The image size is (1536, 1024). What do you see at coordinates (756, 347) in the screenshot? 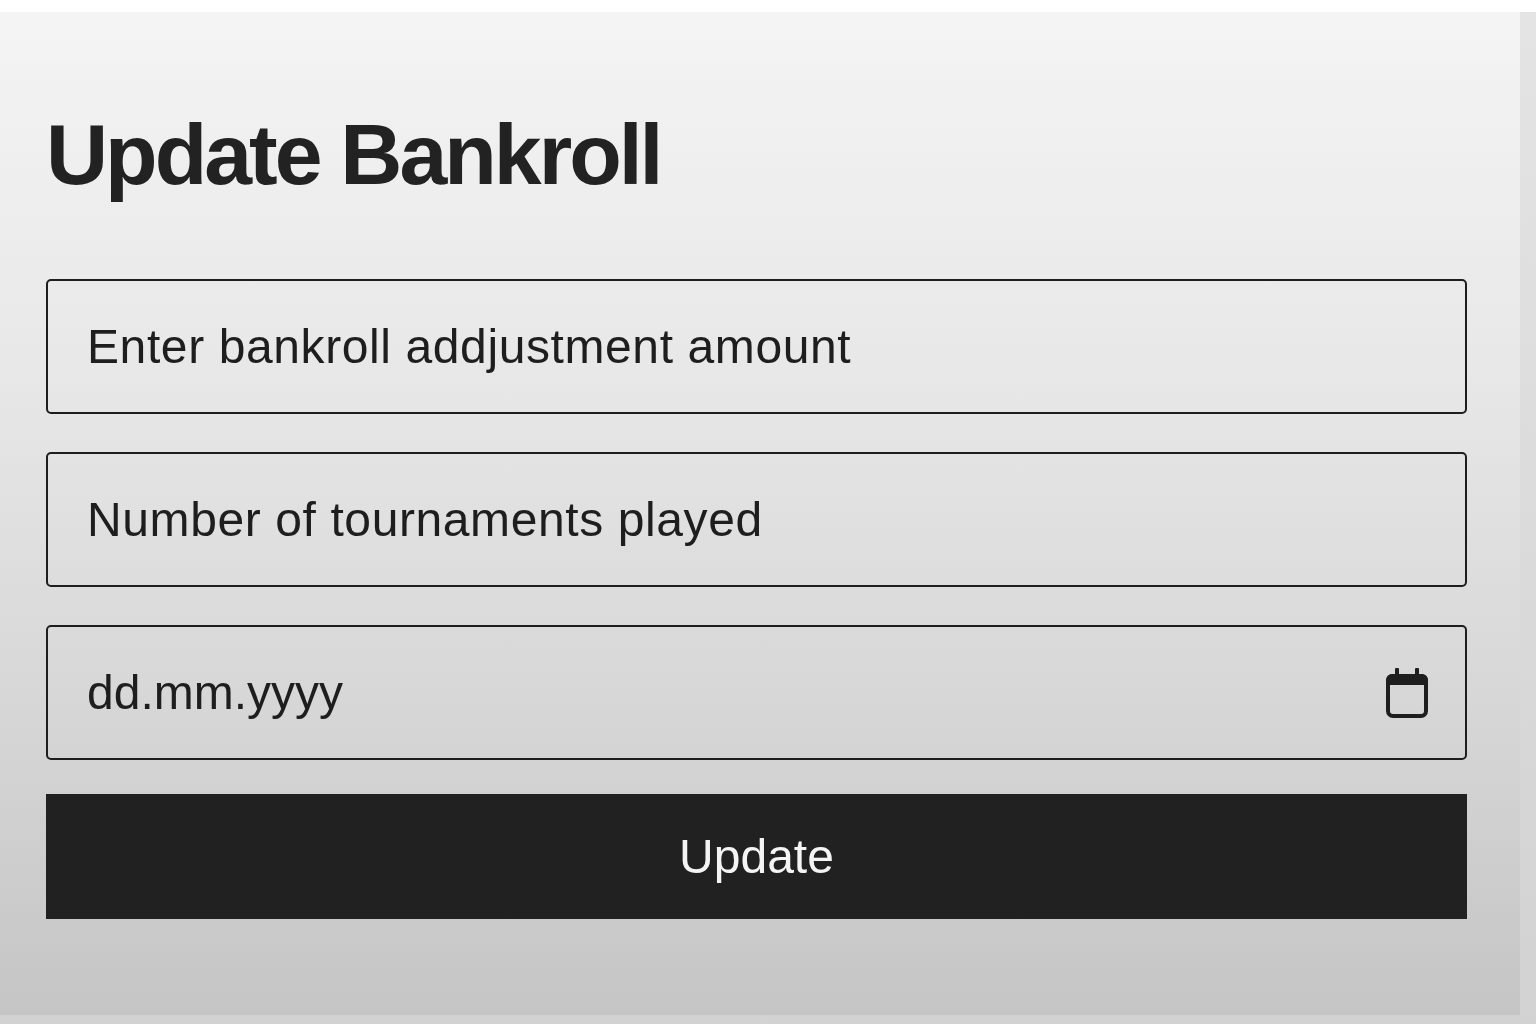
I see `input-field: Enter bankroll addjustment amount` at bounding box center [756, 347].